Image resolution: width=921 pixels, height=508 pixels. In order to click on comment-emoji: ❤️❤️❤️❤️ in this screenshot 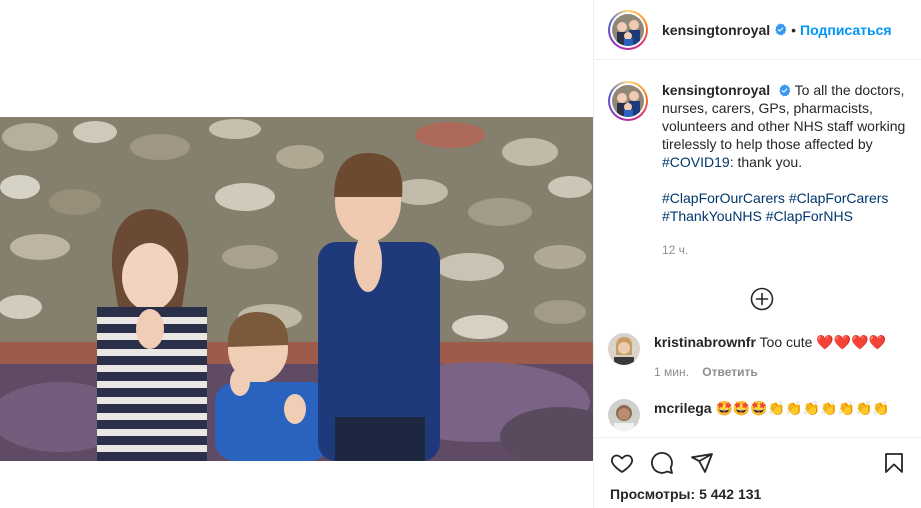, I will do `click(851, 342)`.